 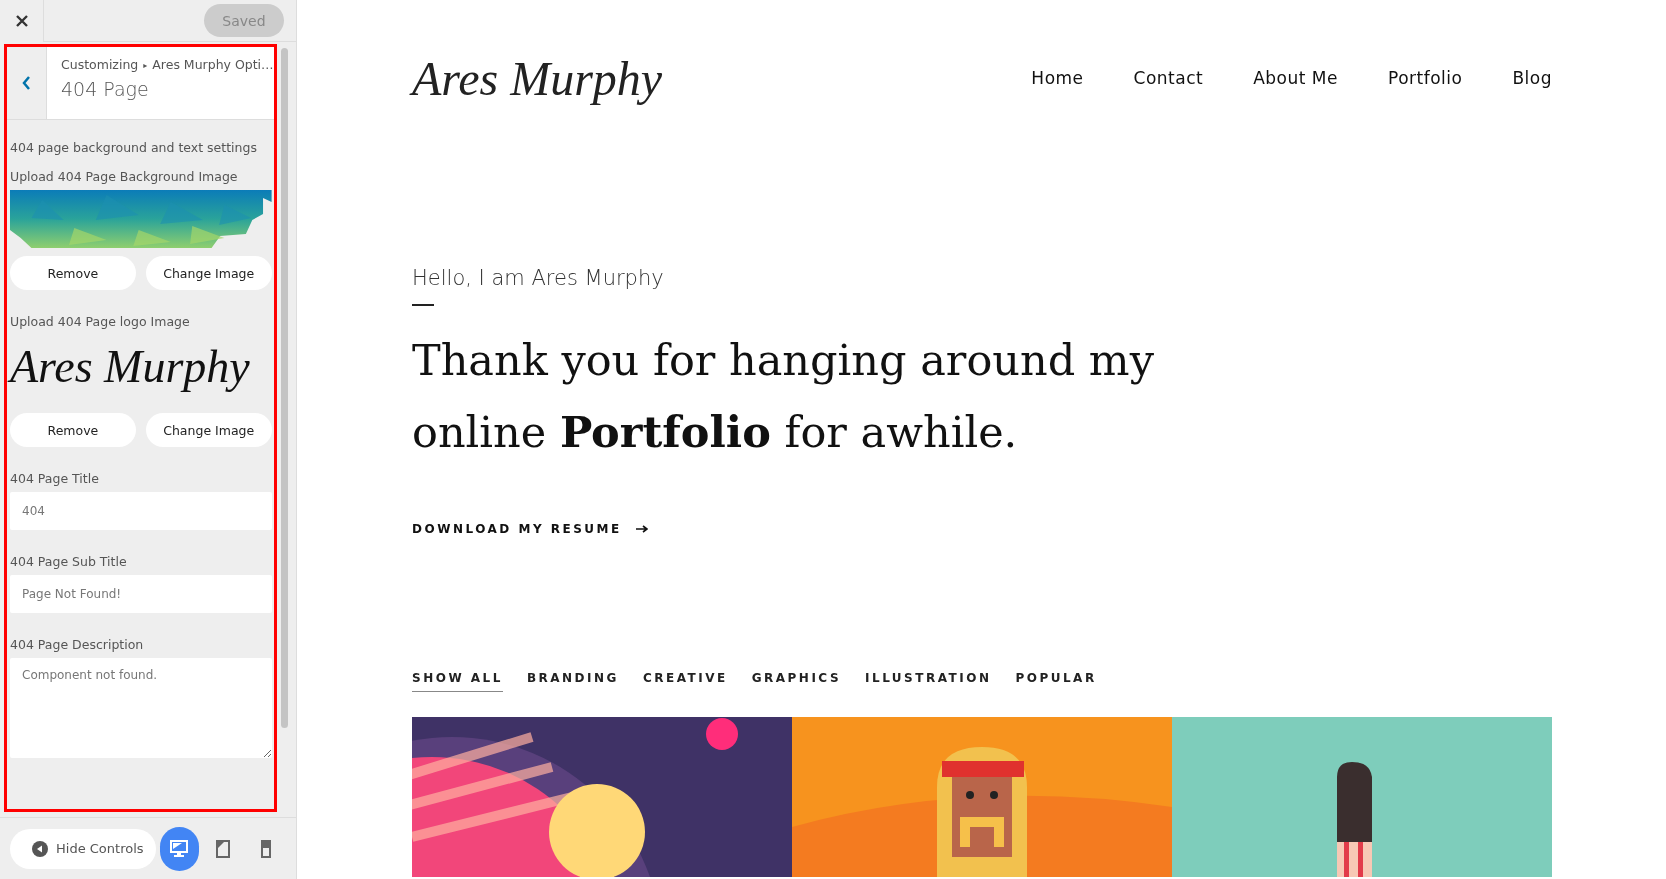 I want to click on chevron-left-icon, so click(x=26, y=83).